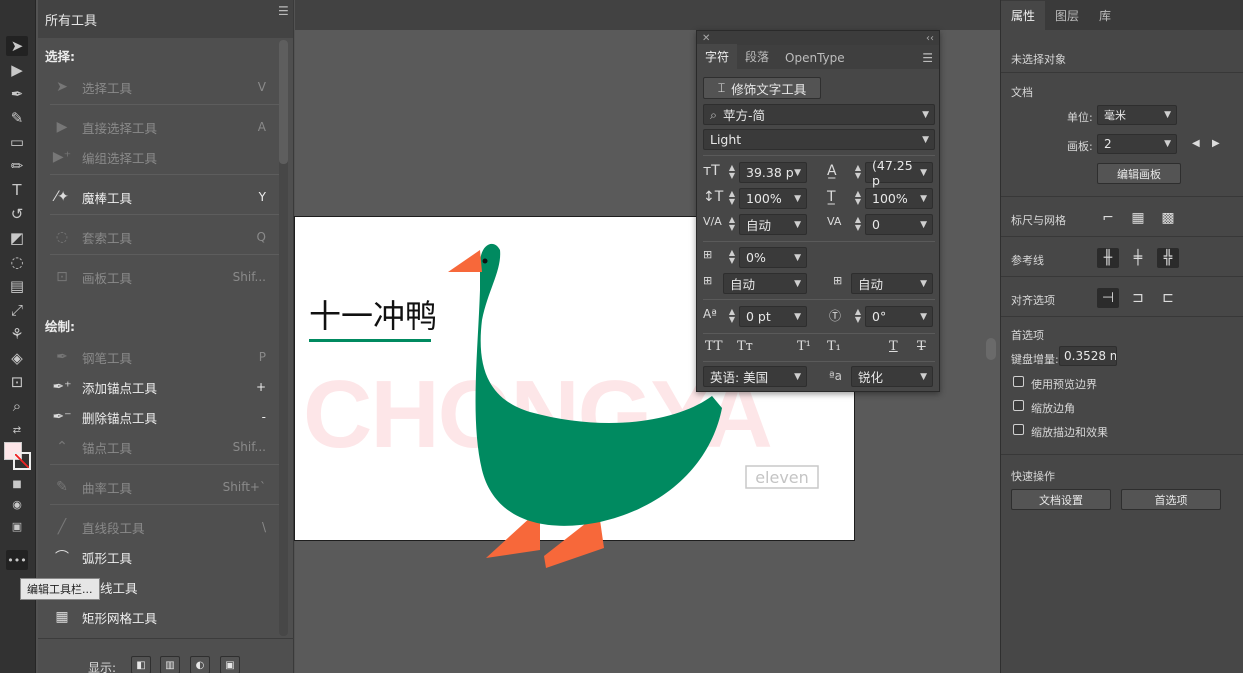 The image size is (1243, 673). Describe the element at coordinates (159, 487) in the screenshot. I see `tool-item-curvature: ✎ 曲率工具 Shift+`` at that location.